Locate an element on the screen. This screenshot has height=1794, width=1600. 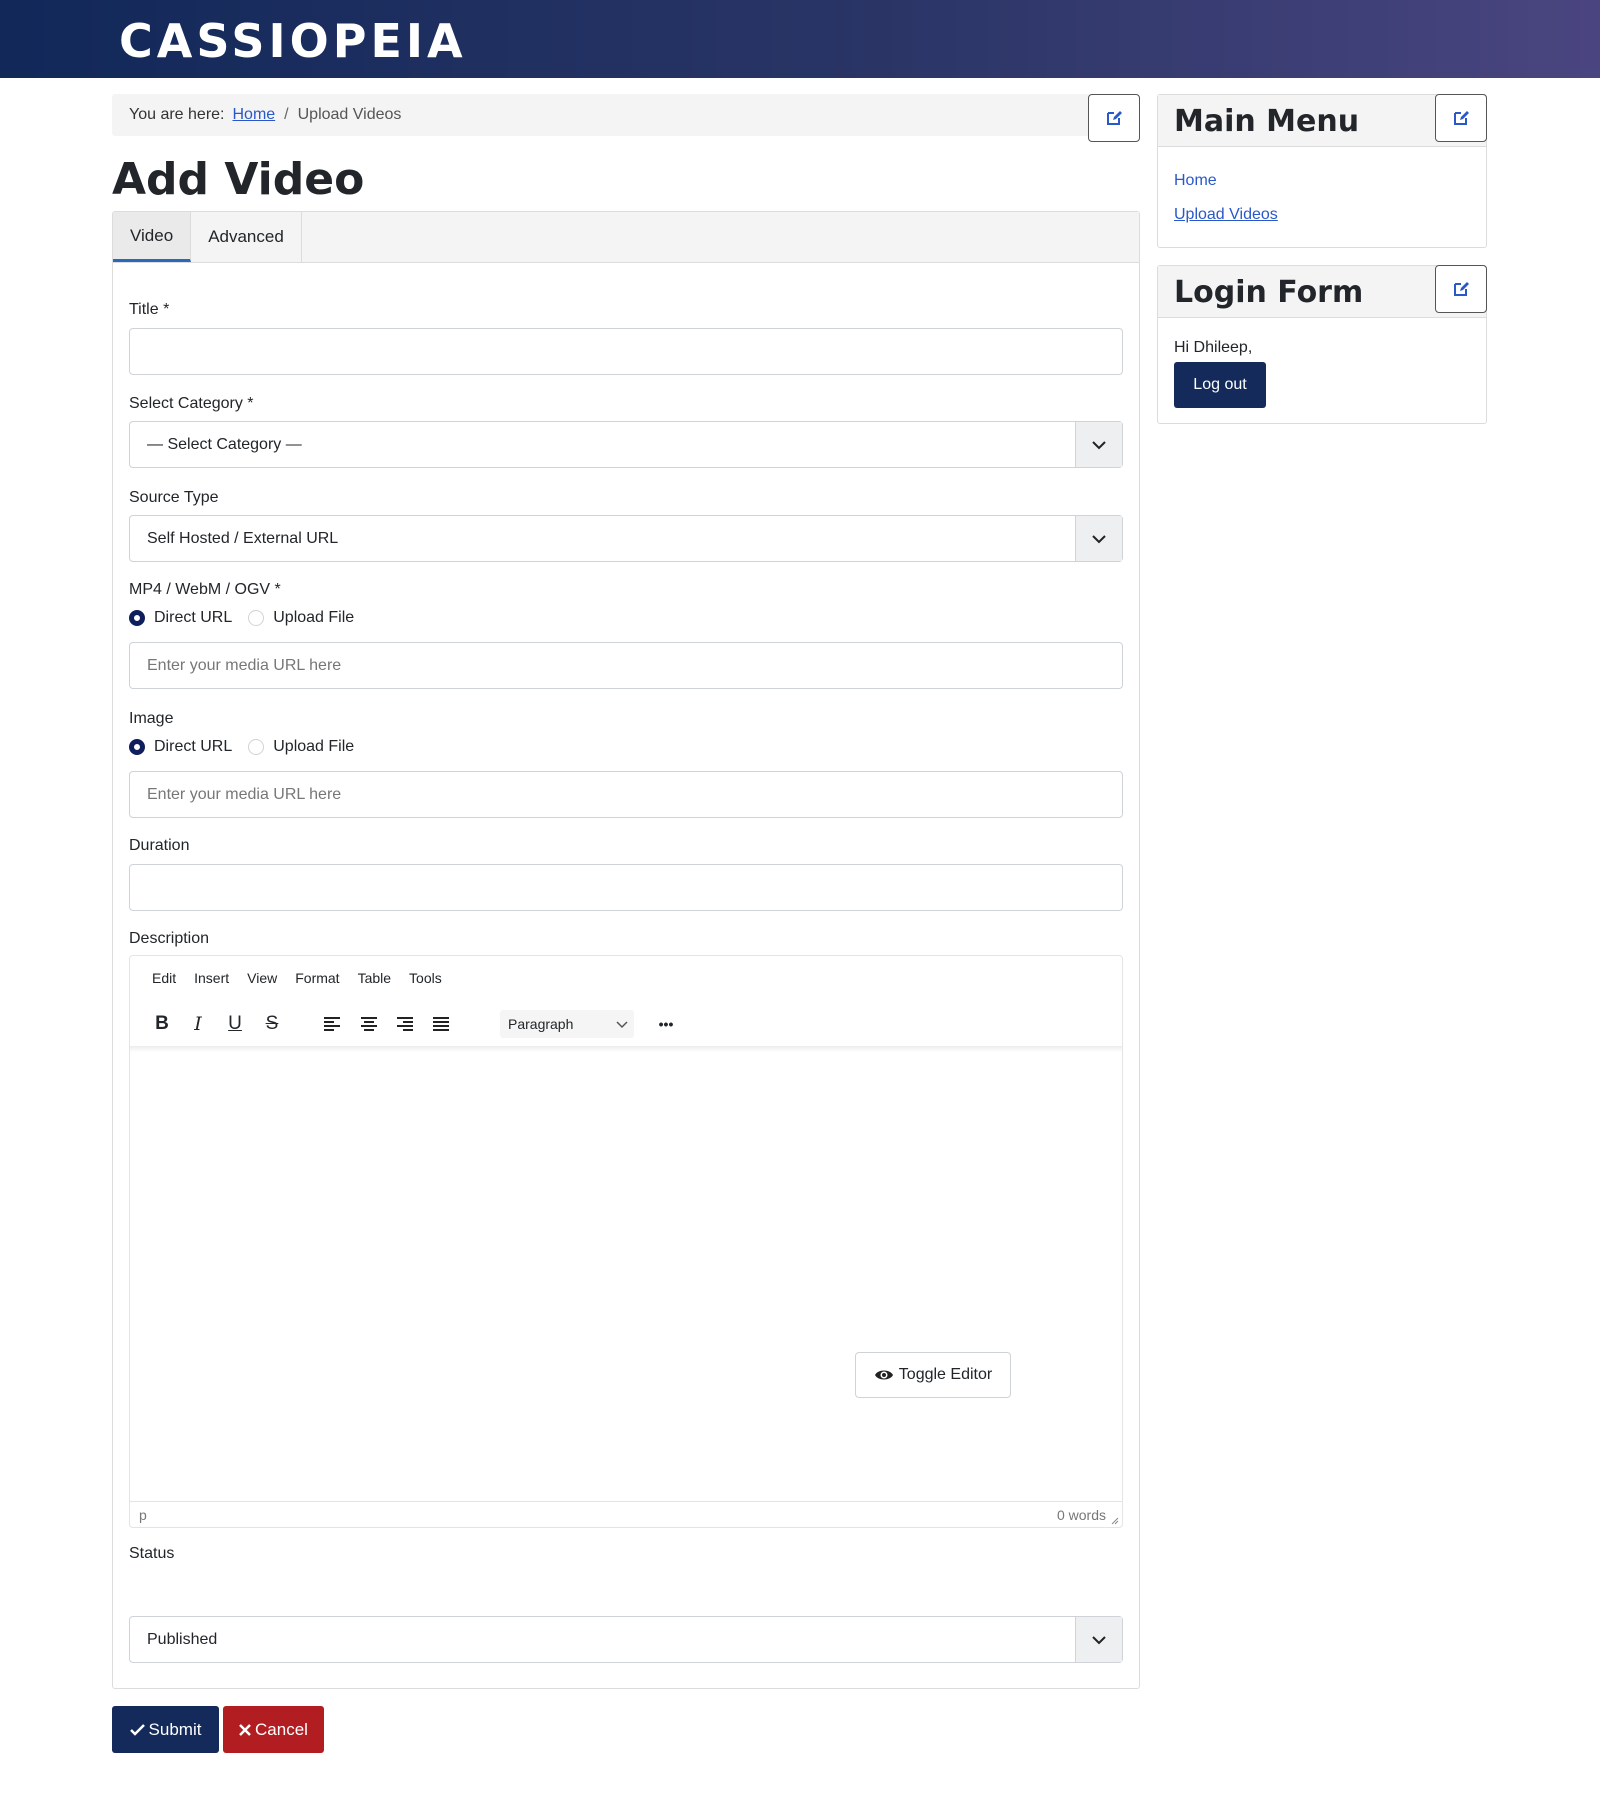
more-icon: ••• is located at coordinates (666, 1024).